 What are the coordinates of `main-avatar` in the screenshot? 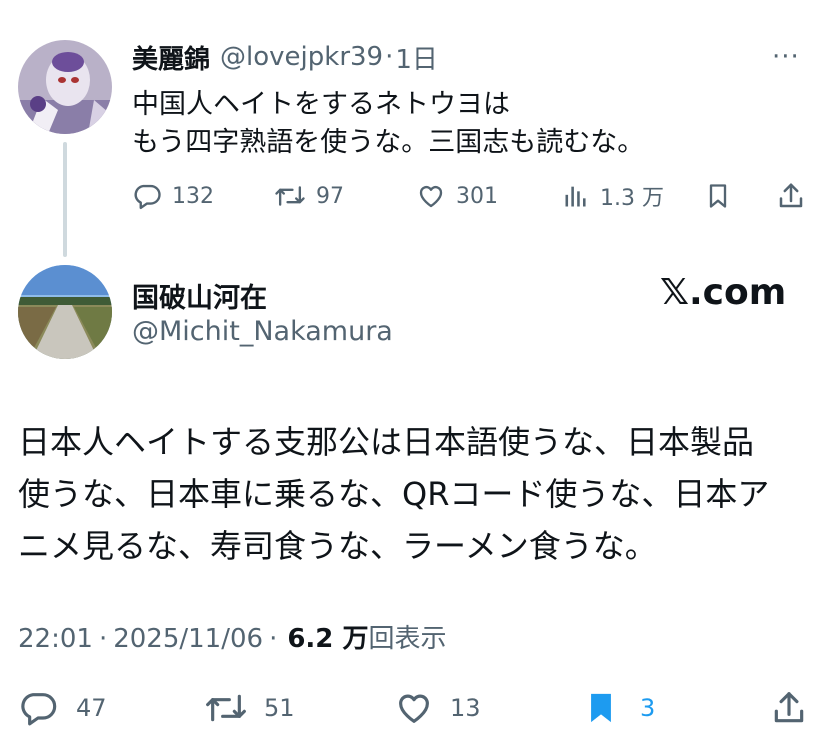 It's located at (65, 312).